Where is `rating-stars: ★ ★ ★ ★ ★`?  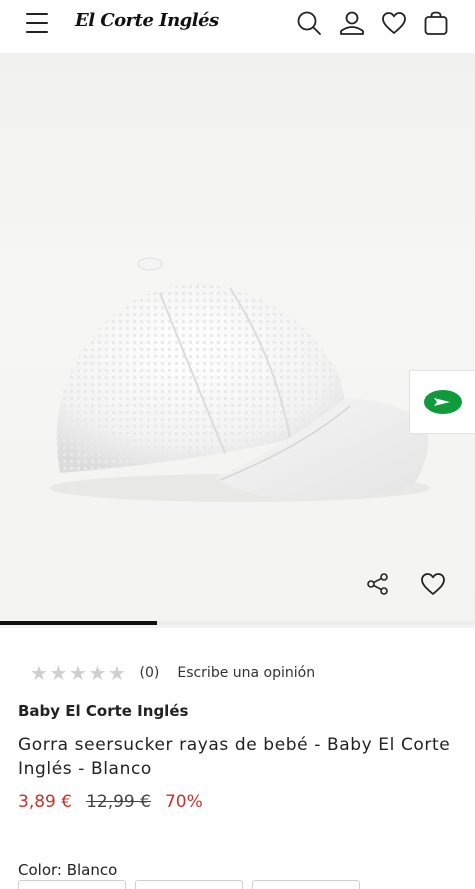 rating-stars: ★ ★ ★ ★ ★ is located at coordinates (79, 673).